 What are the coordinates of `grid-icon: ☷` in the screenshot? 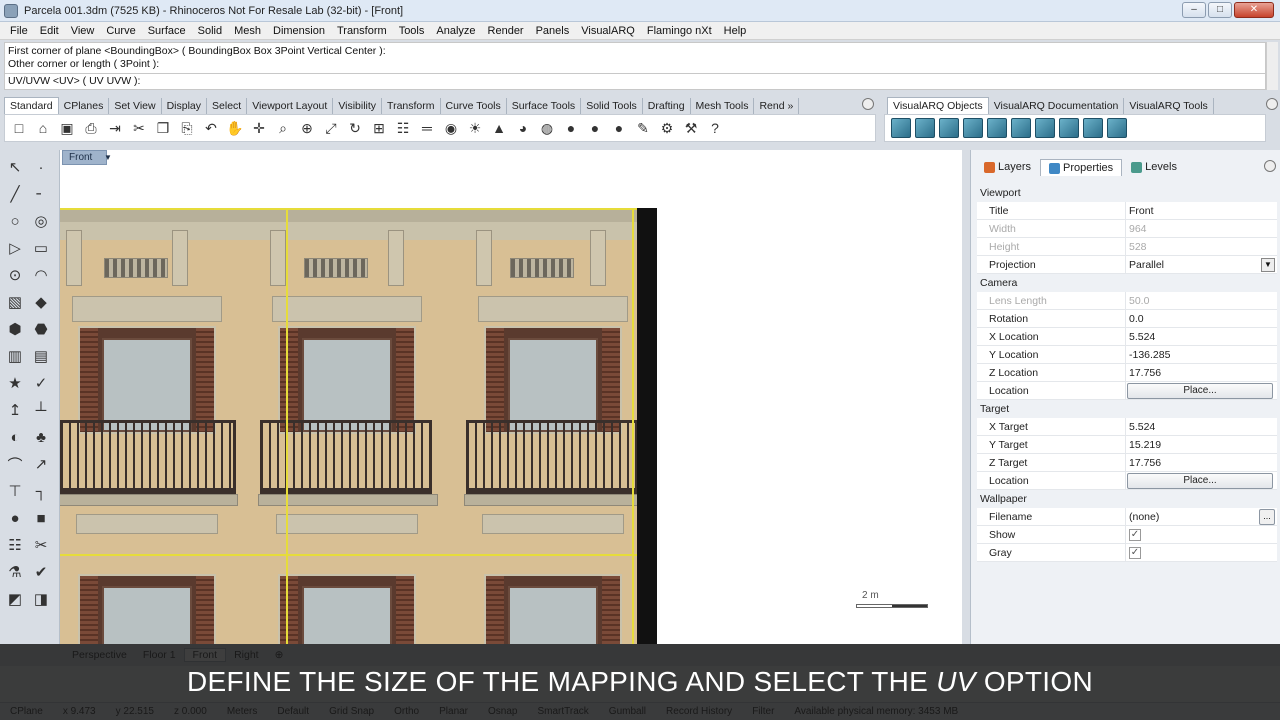 It's located at (403, 128).